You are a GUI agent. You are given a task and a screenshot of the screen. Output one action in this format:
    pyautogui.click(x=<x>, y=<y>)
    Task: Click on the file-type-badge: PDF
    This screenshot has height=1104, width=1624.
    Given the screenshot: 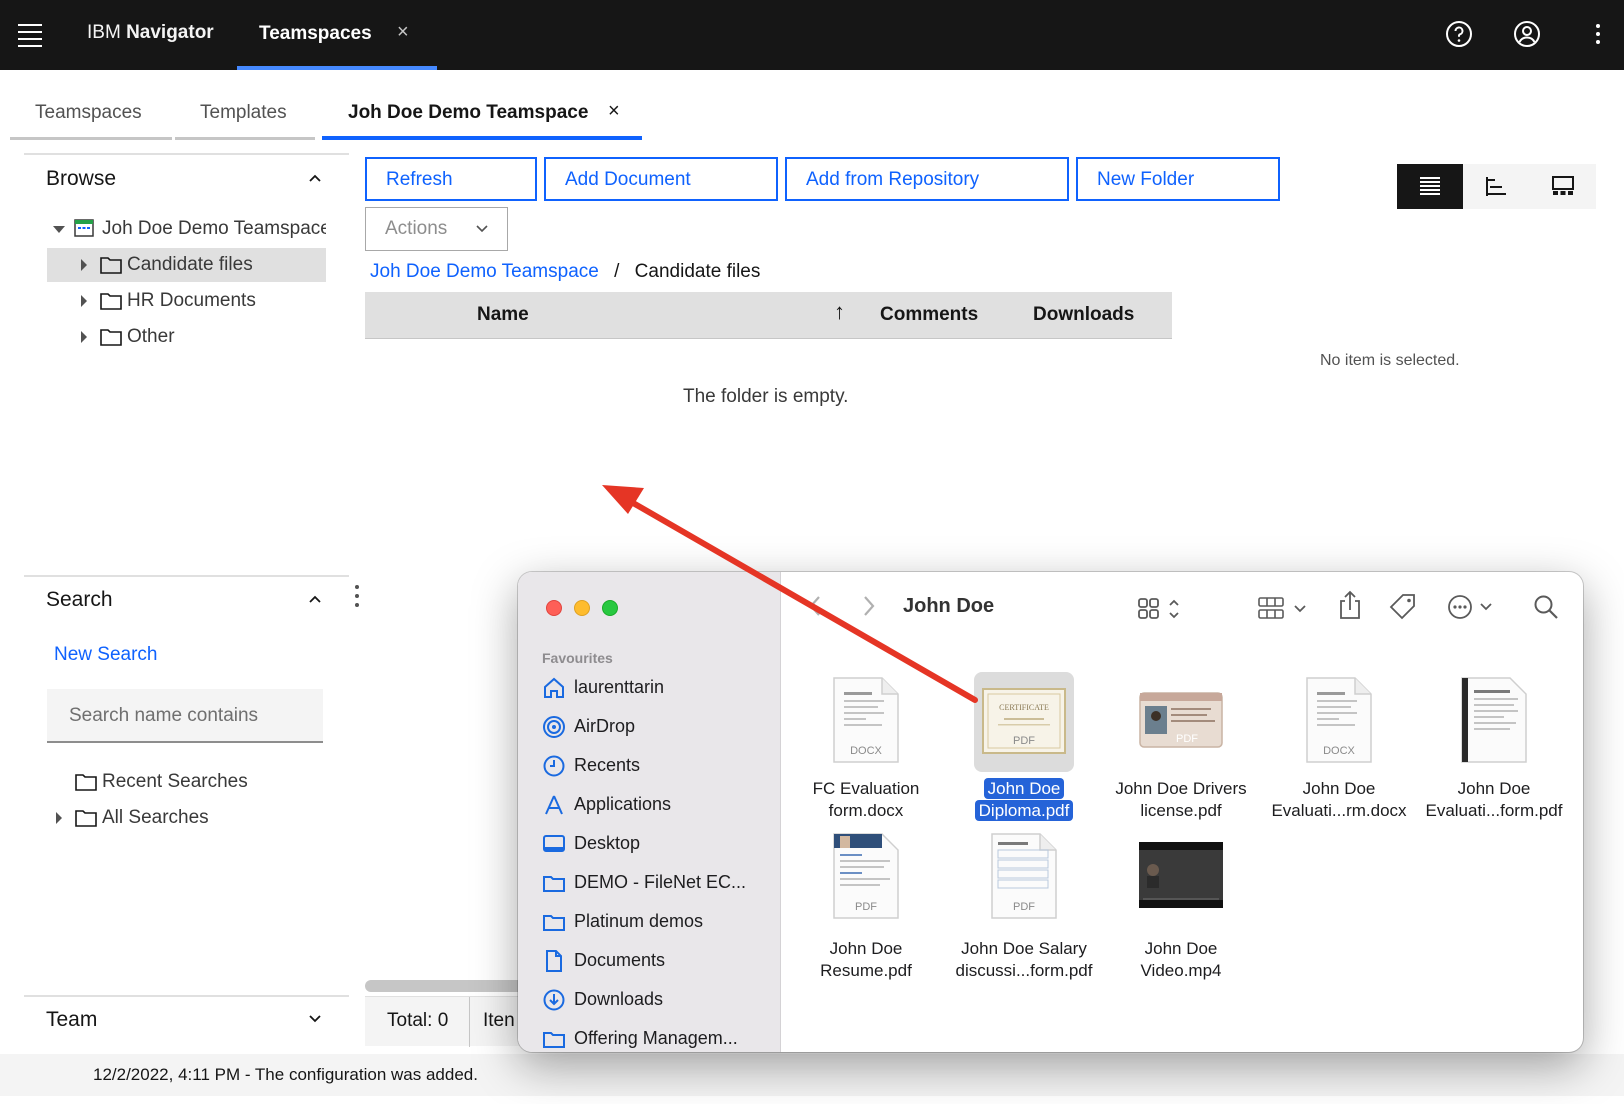 What is the action you would take?
    pyautogui.click(x=1024, y=907)
    